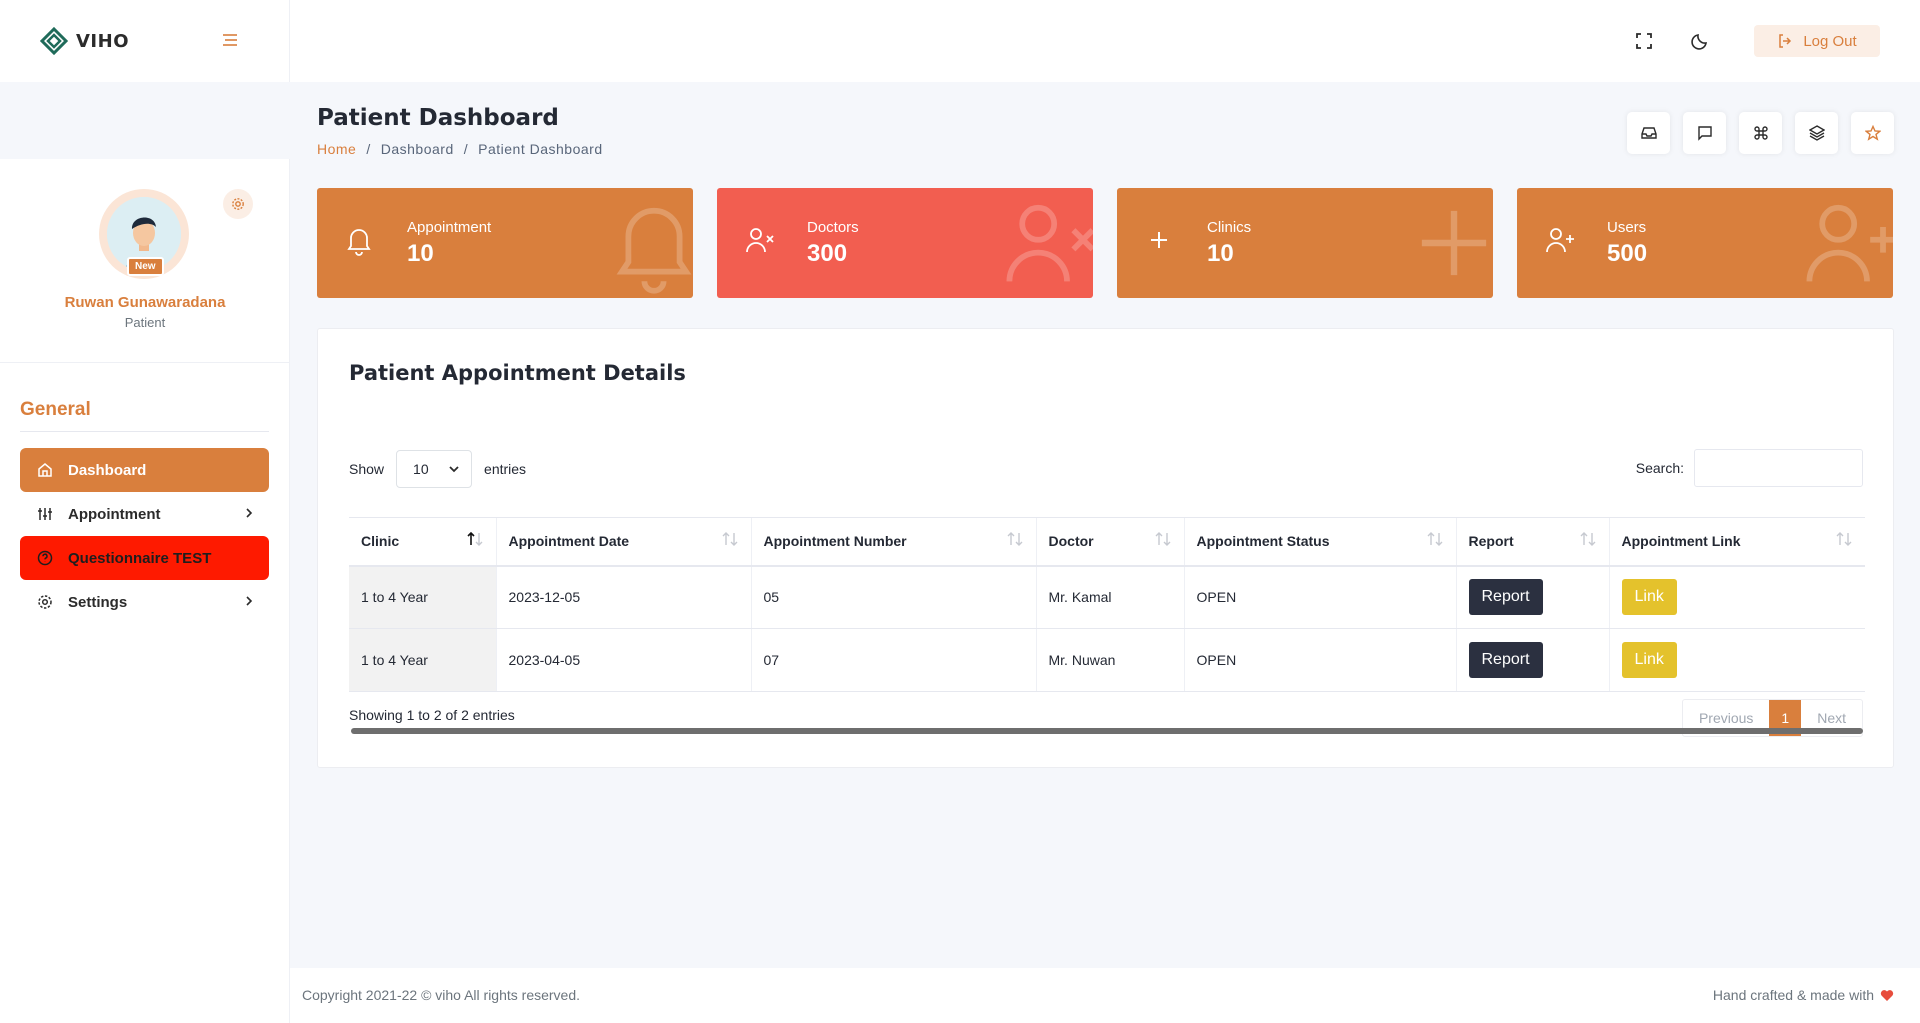 The height and width of the screenshot is (1023, 1920). I want to click on column-header-appointment-status: Appointment Status, so click(1319, 542).